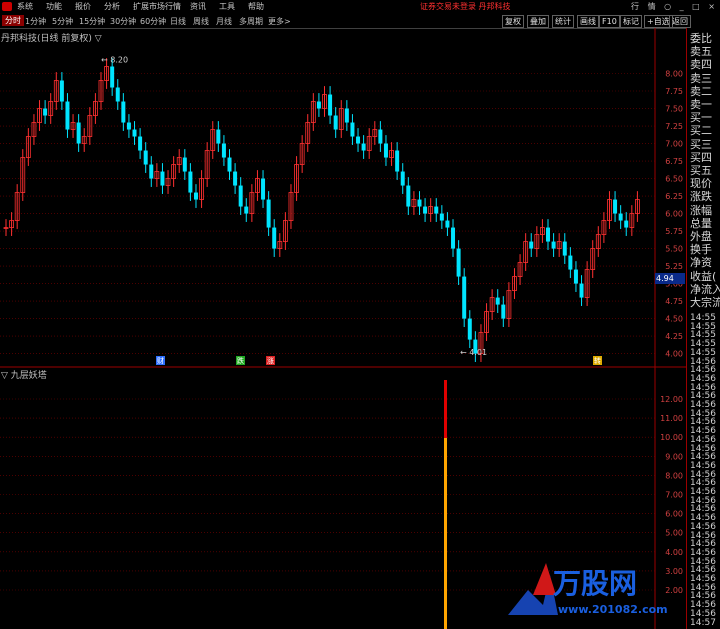 The image size is (720, 629). What do you see at coordinates (153, 21) in the screenshot?
I see `tab-60min: 60分钟` at bounding box center [153, 21].